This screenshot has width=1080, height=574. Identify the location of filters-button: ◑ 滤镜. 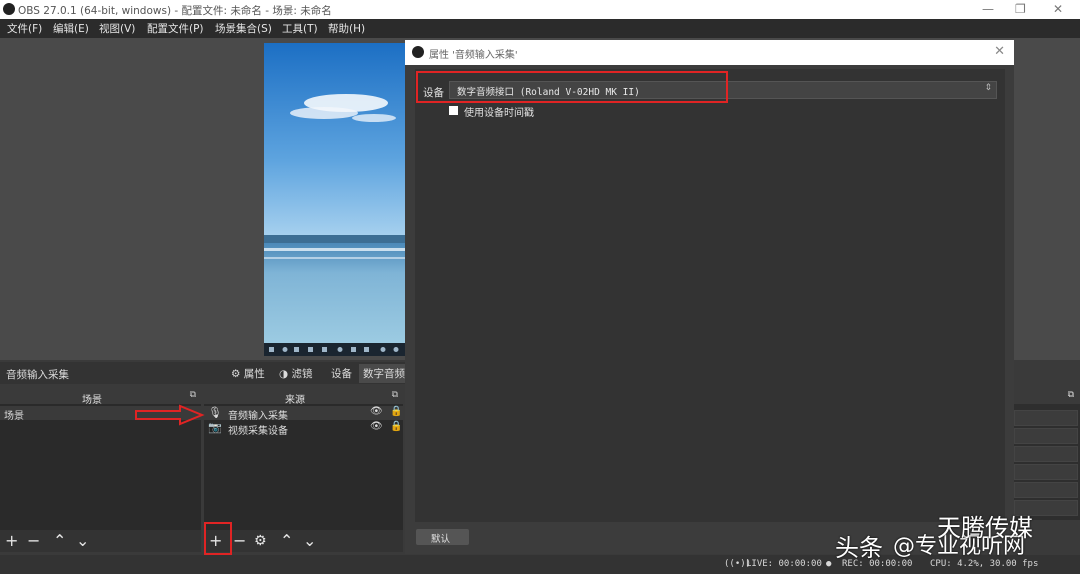
(296, 373).